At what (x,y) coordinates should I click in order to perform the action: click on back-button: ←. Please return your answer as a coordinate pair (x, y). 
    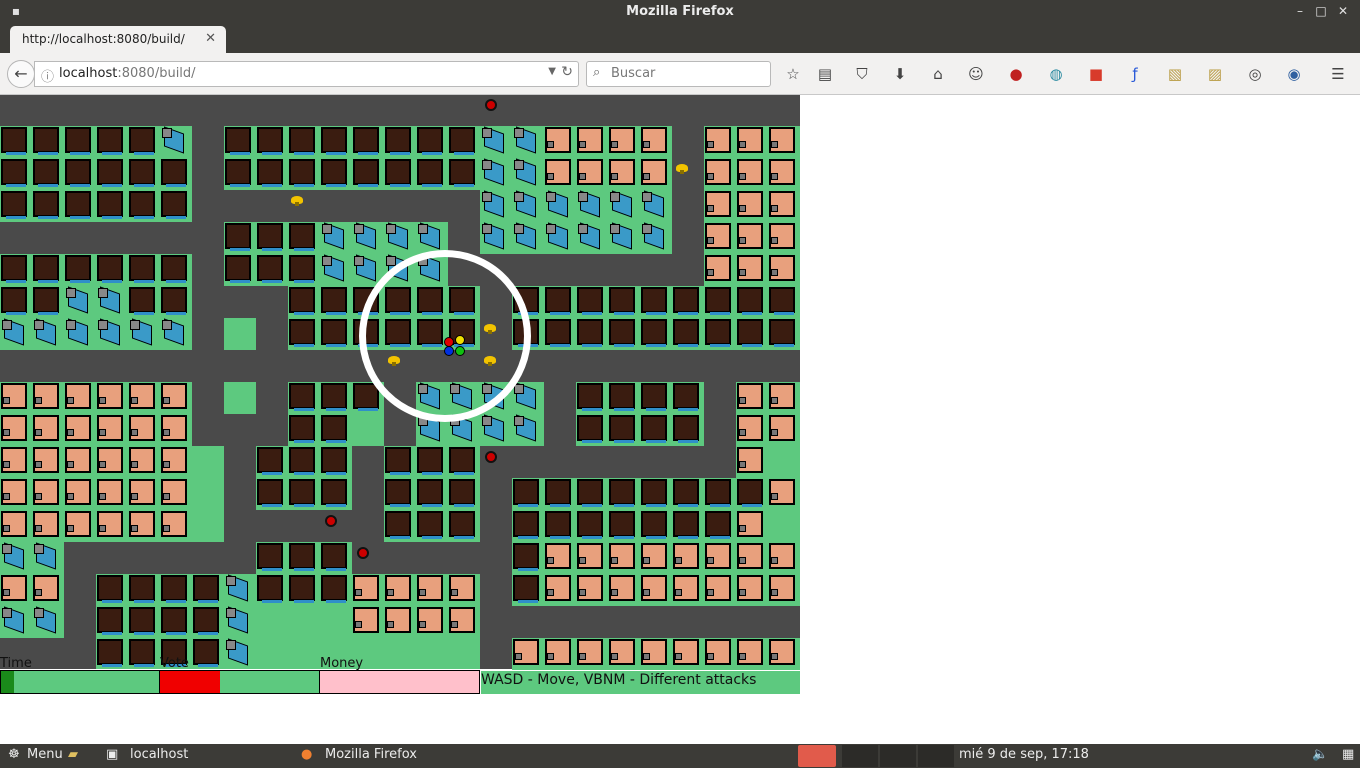
    Looking at the image, I should click on (21, 74).